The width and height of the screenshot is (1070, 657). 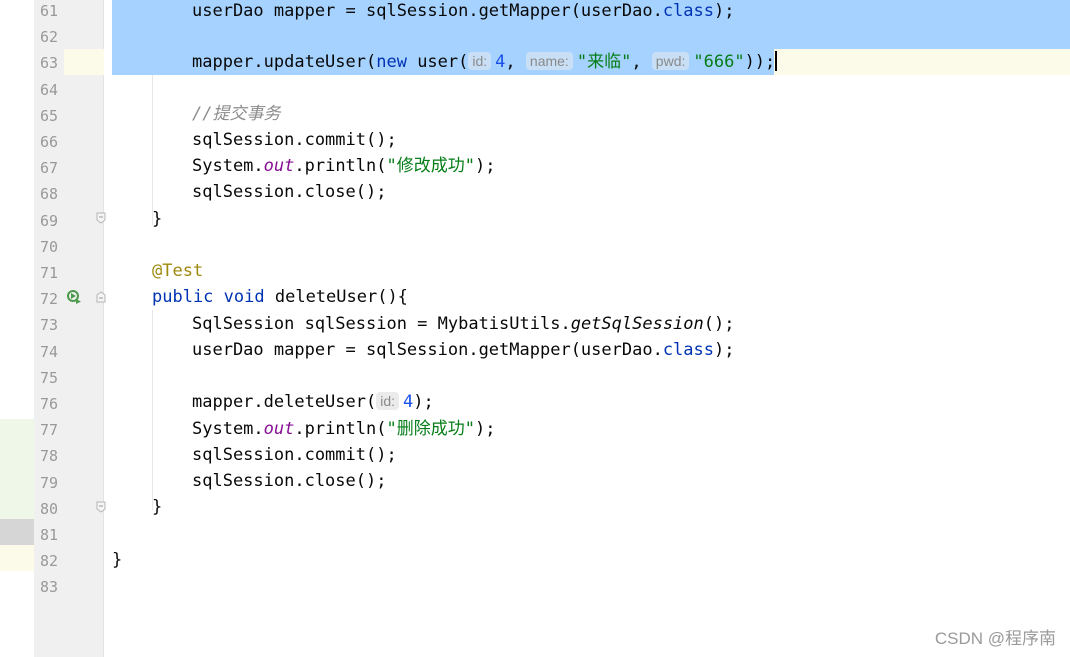 I want to click on param-hint-name: name:, so click(x=549, y=61).